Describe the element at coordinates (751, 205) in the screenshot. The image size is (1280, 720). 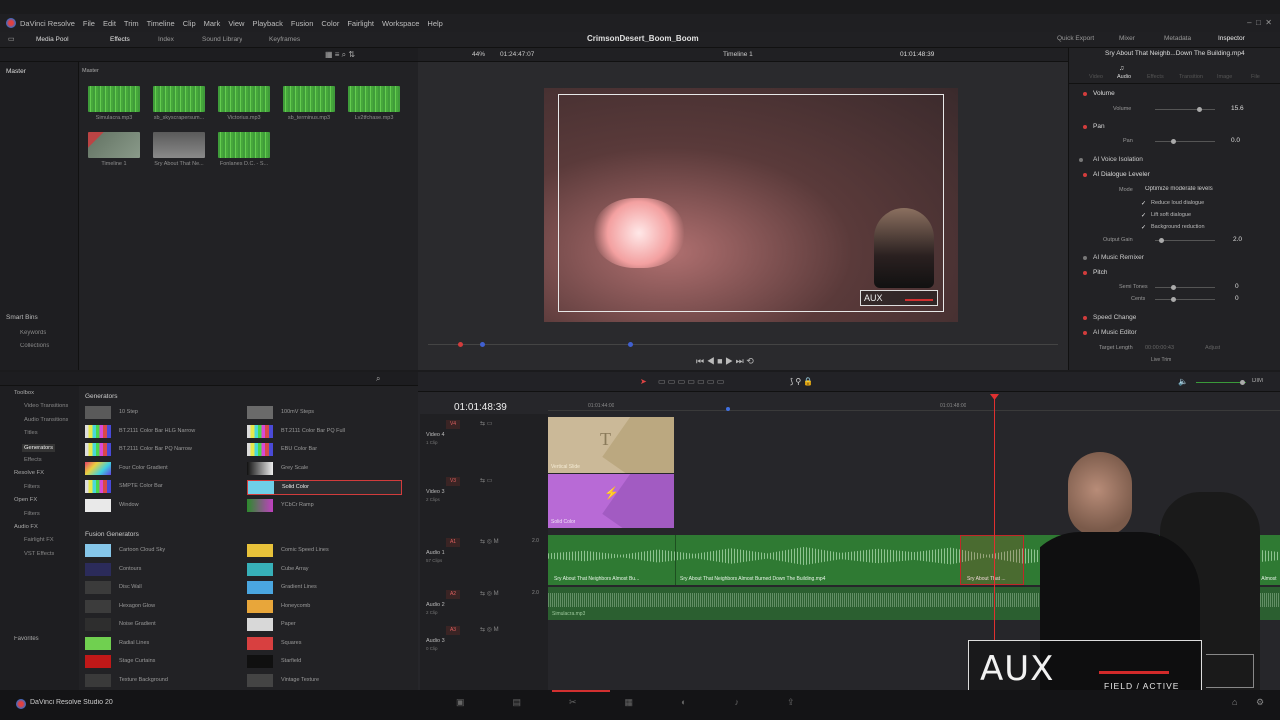
I see `video-frame: AUX` at that location.